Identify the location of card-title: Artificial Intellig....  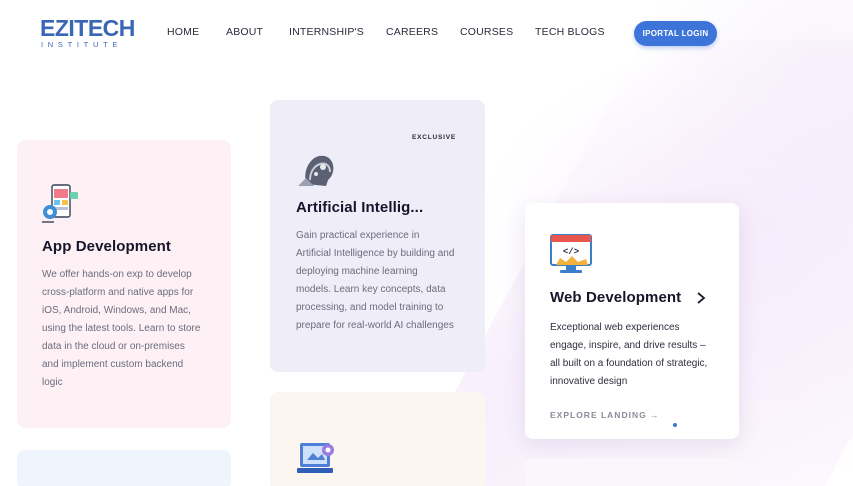
(360, 207).